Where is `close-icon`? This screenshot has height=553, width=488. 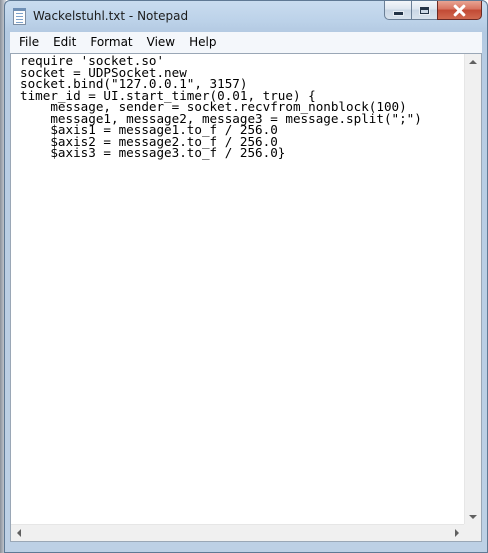 close-icon is located at coordinates (459, 10).